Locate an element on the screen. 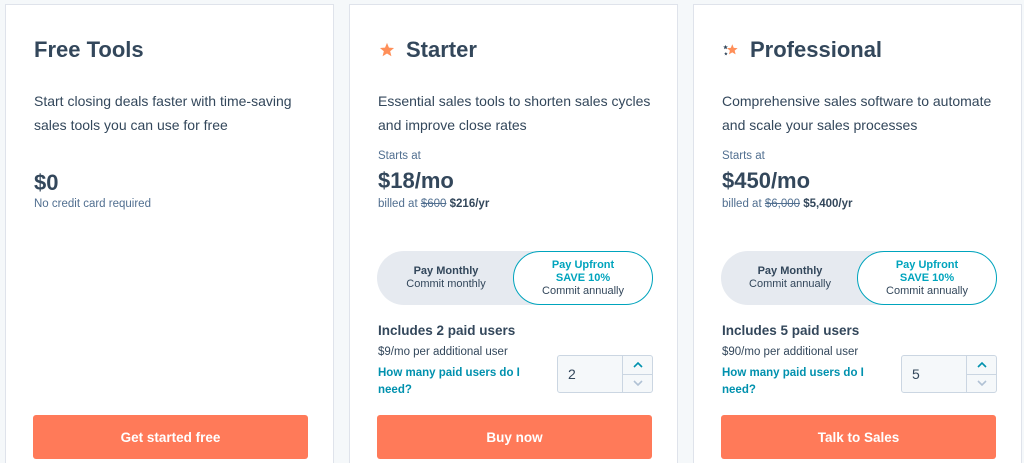  plan-title-text: Free Tools is located at coordinates (89, 49).